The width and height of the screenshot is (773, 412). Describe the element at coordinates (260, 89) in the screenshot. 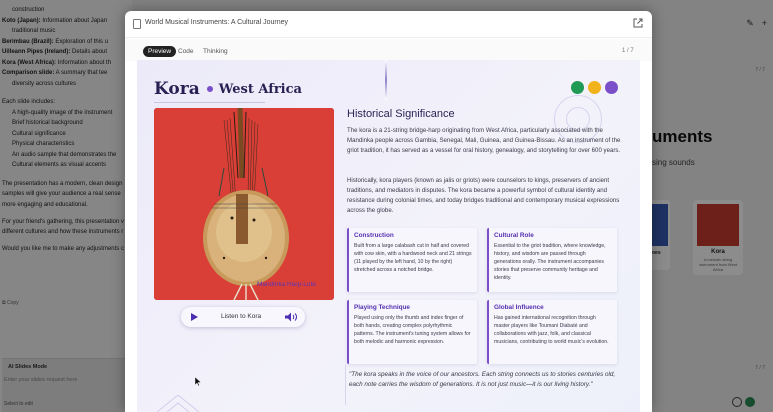

I see `slide-region: West Africa` at that location.